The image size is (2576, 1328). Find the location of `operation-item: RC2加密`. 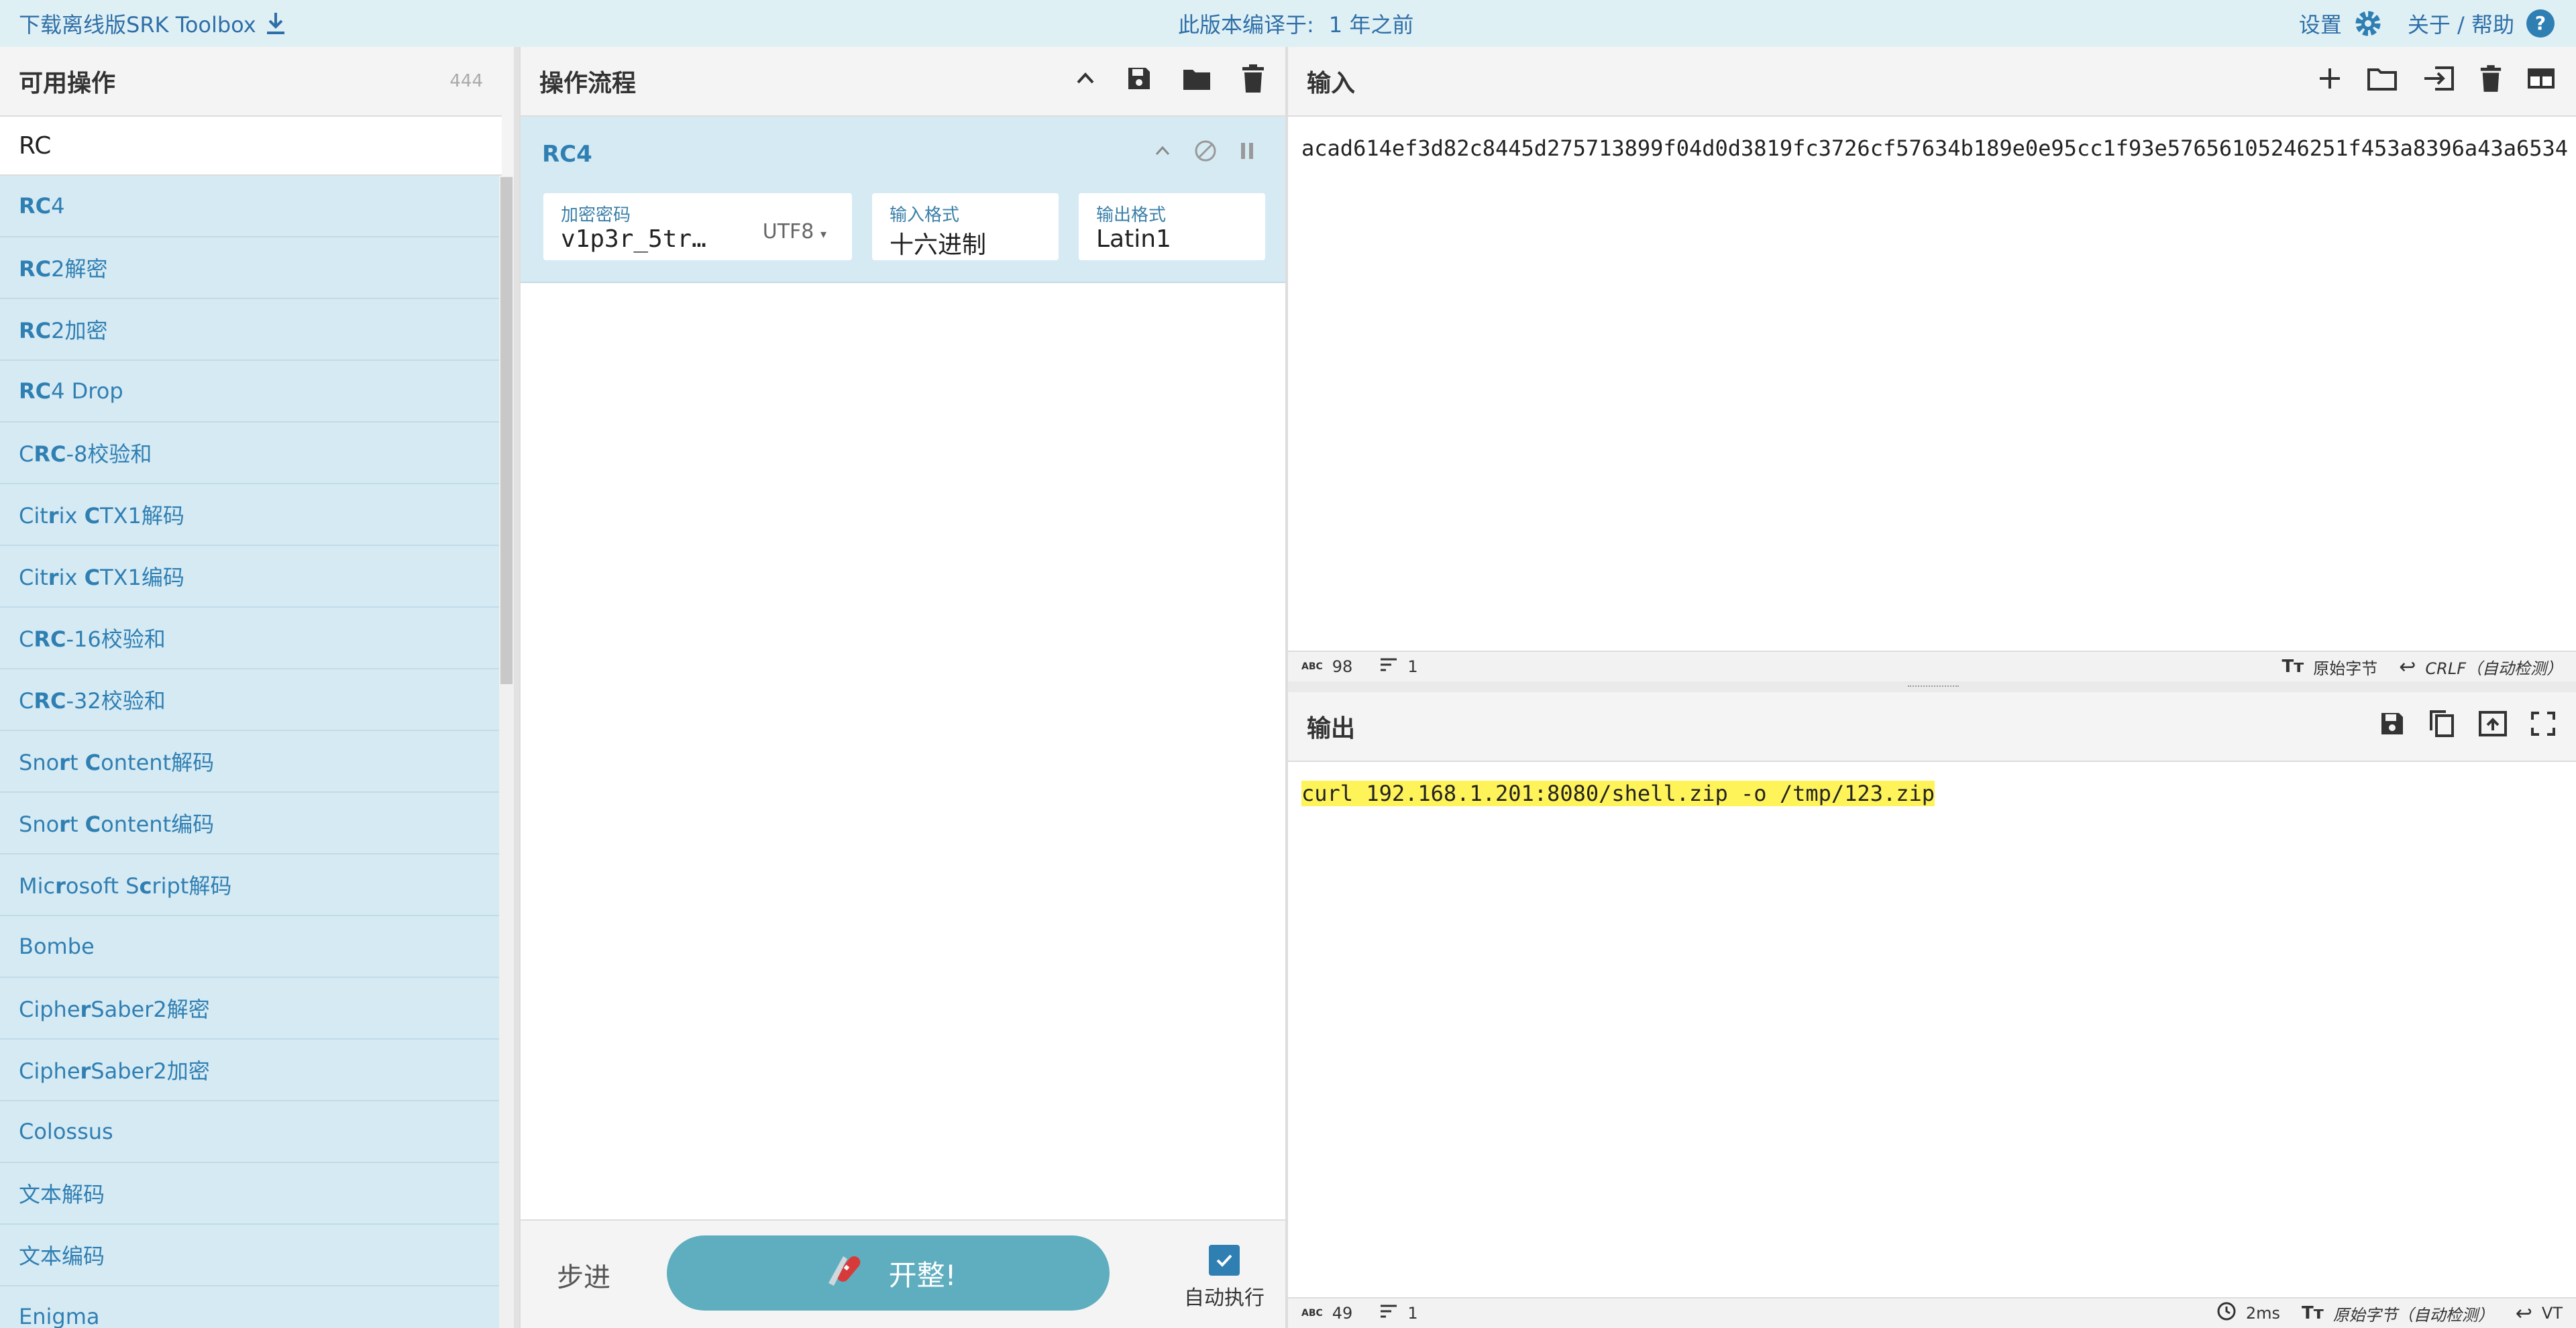

operation-item: RC2加密 is located at coordinates (249, 330).